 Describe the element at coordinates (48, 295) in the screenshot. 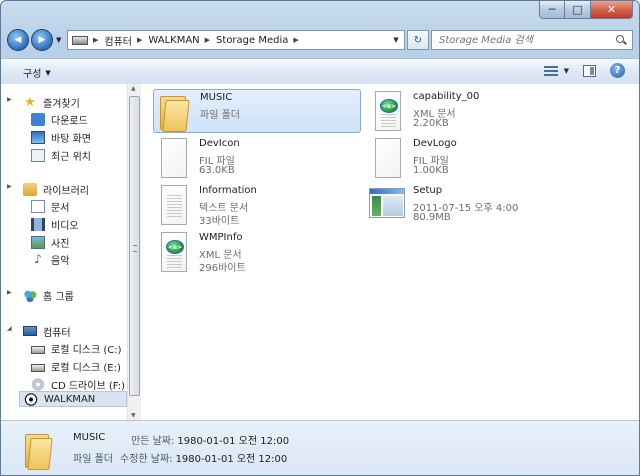

I see `sidebar-item-homegroup: 홈 그룹` at that location.